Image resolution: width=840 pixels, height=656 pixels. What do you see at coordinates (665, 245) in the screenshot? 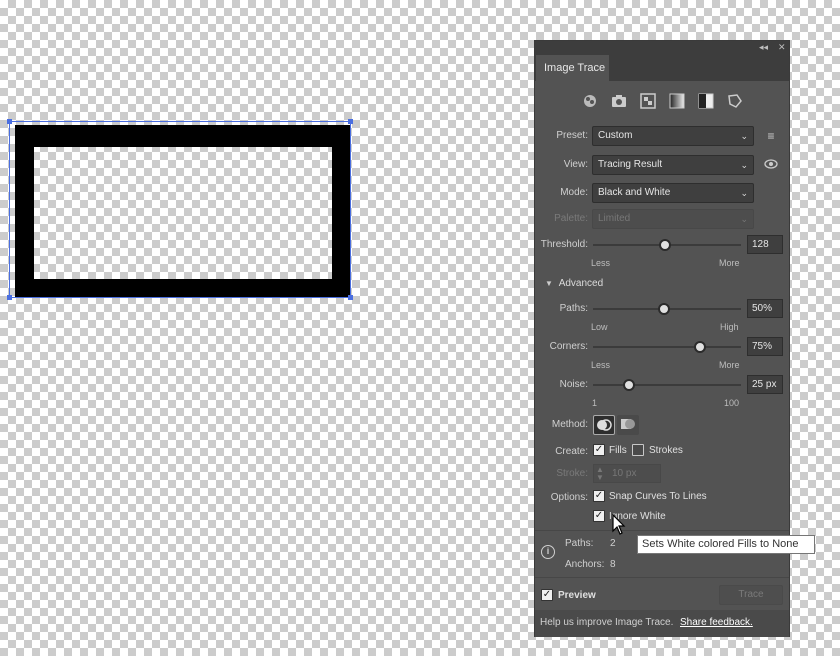
I see `threshold-slider-knob` at bounding box center [665, 245].